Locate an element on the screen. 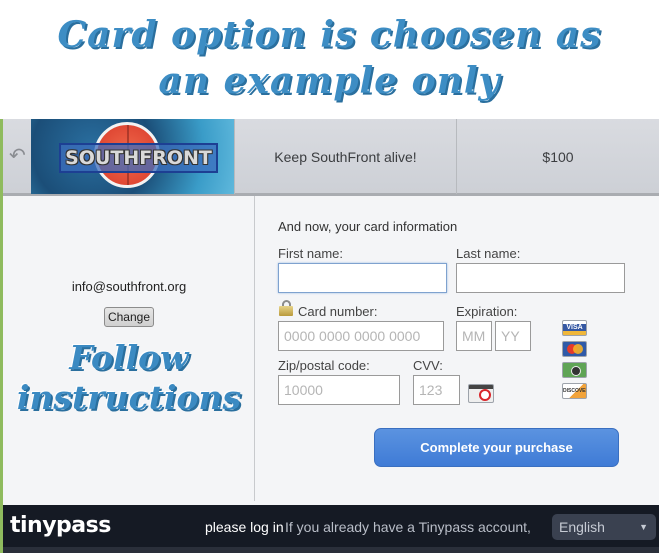  footer-bottom-bar is located at coordinates (331, 550).